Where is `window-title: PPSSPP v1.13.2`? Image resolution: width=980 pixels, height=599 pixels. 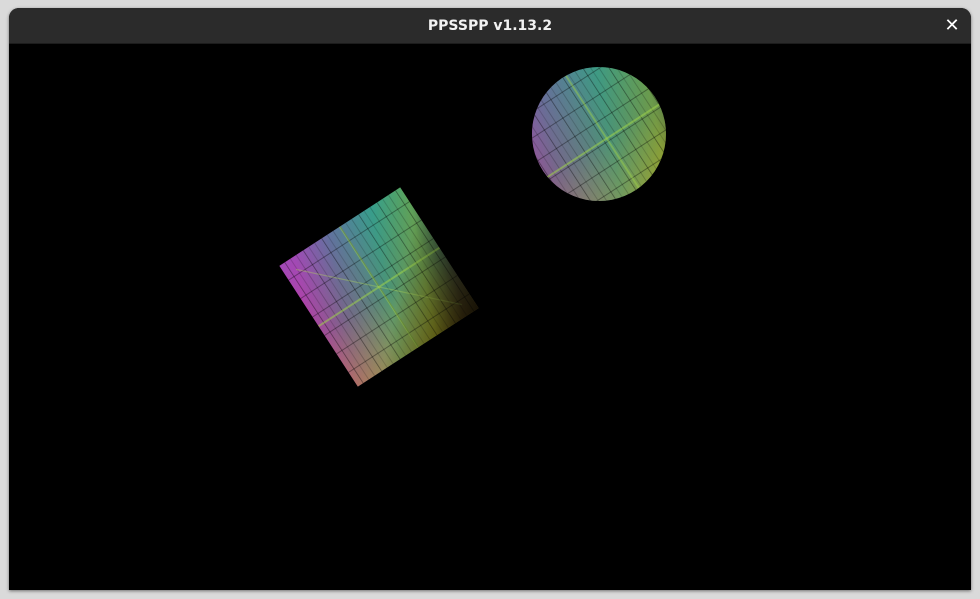 window-title: PPSSPP v1.13.2 is located at coordinates (490, 26).